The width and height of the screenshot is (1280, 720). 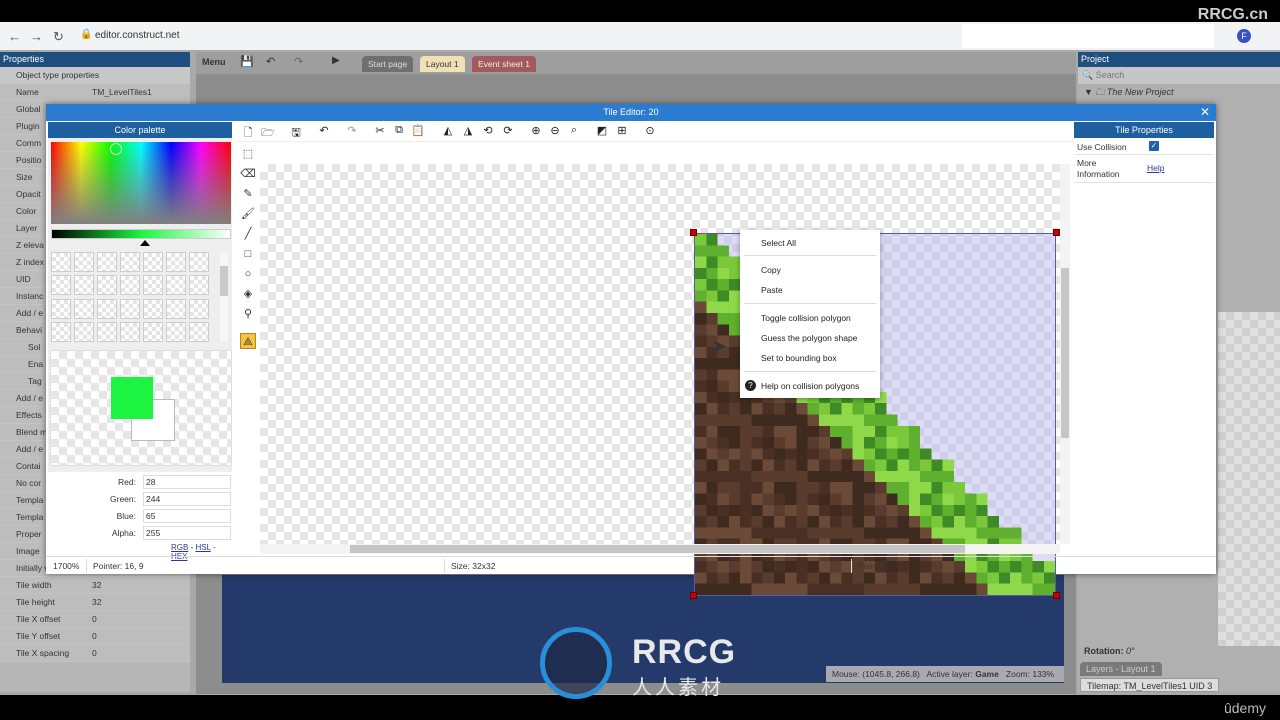 I want to click on address-bar: editor.construct.net, so click(x=137, y=35).